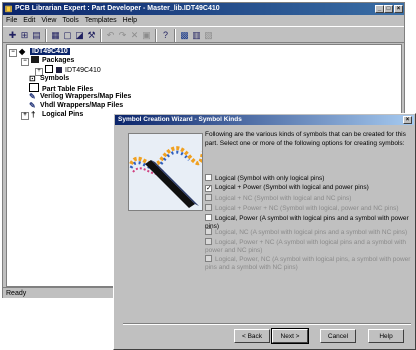 The width and height of the screenshot is (416, 350). I want to click on wizard-illustration, so click(165, 172).